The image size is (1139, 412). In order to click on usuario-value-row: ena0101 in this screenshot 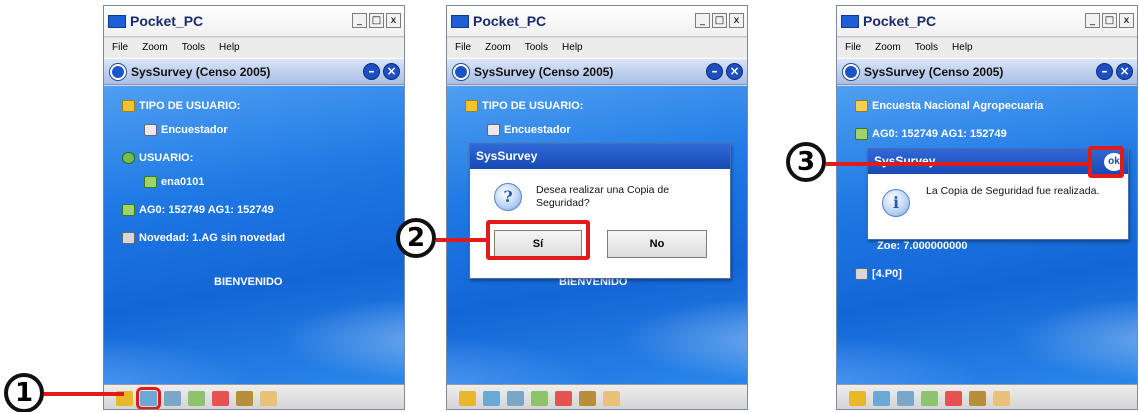, I will do `click(174, 182)`.